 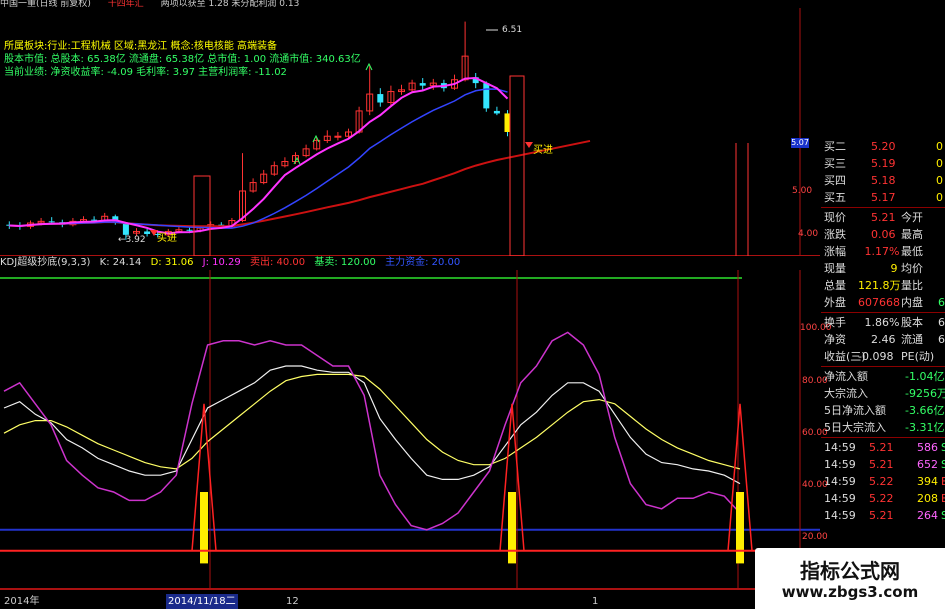 I want to click on buy-signal-2: 买进, so click(x=543, y=150).